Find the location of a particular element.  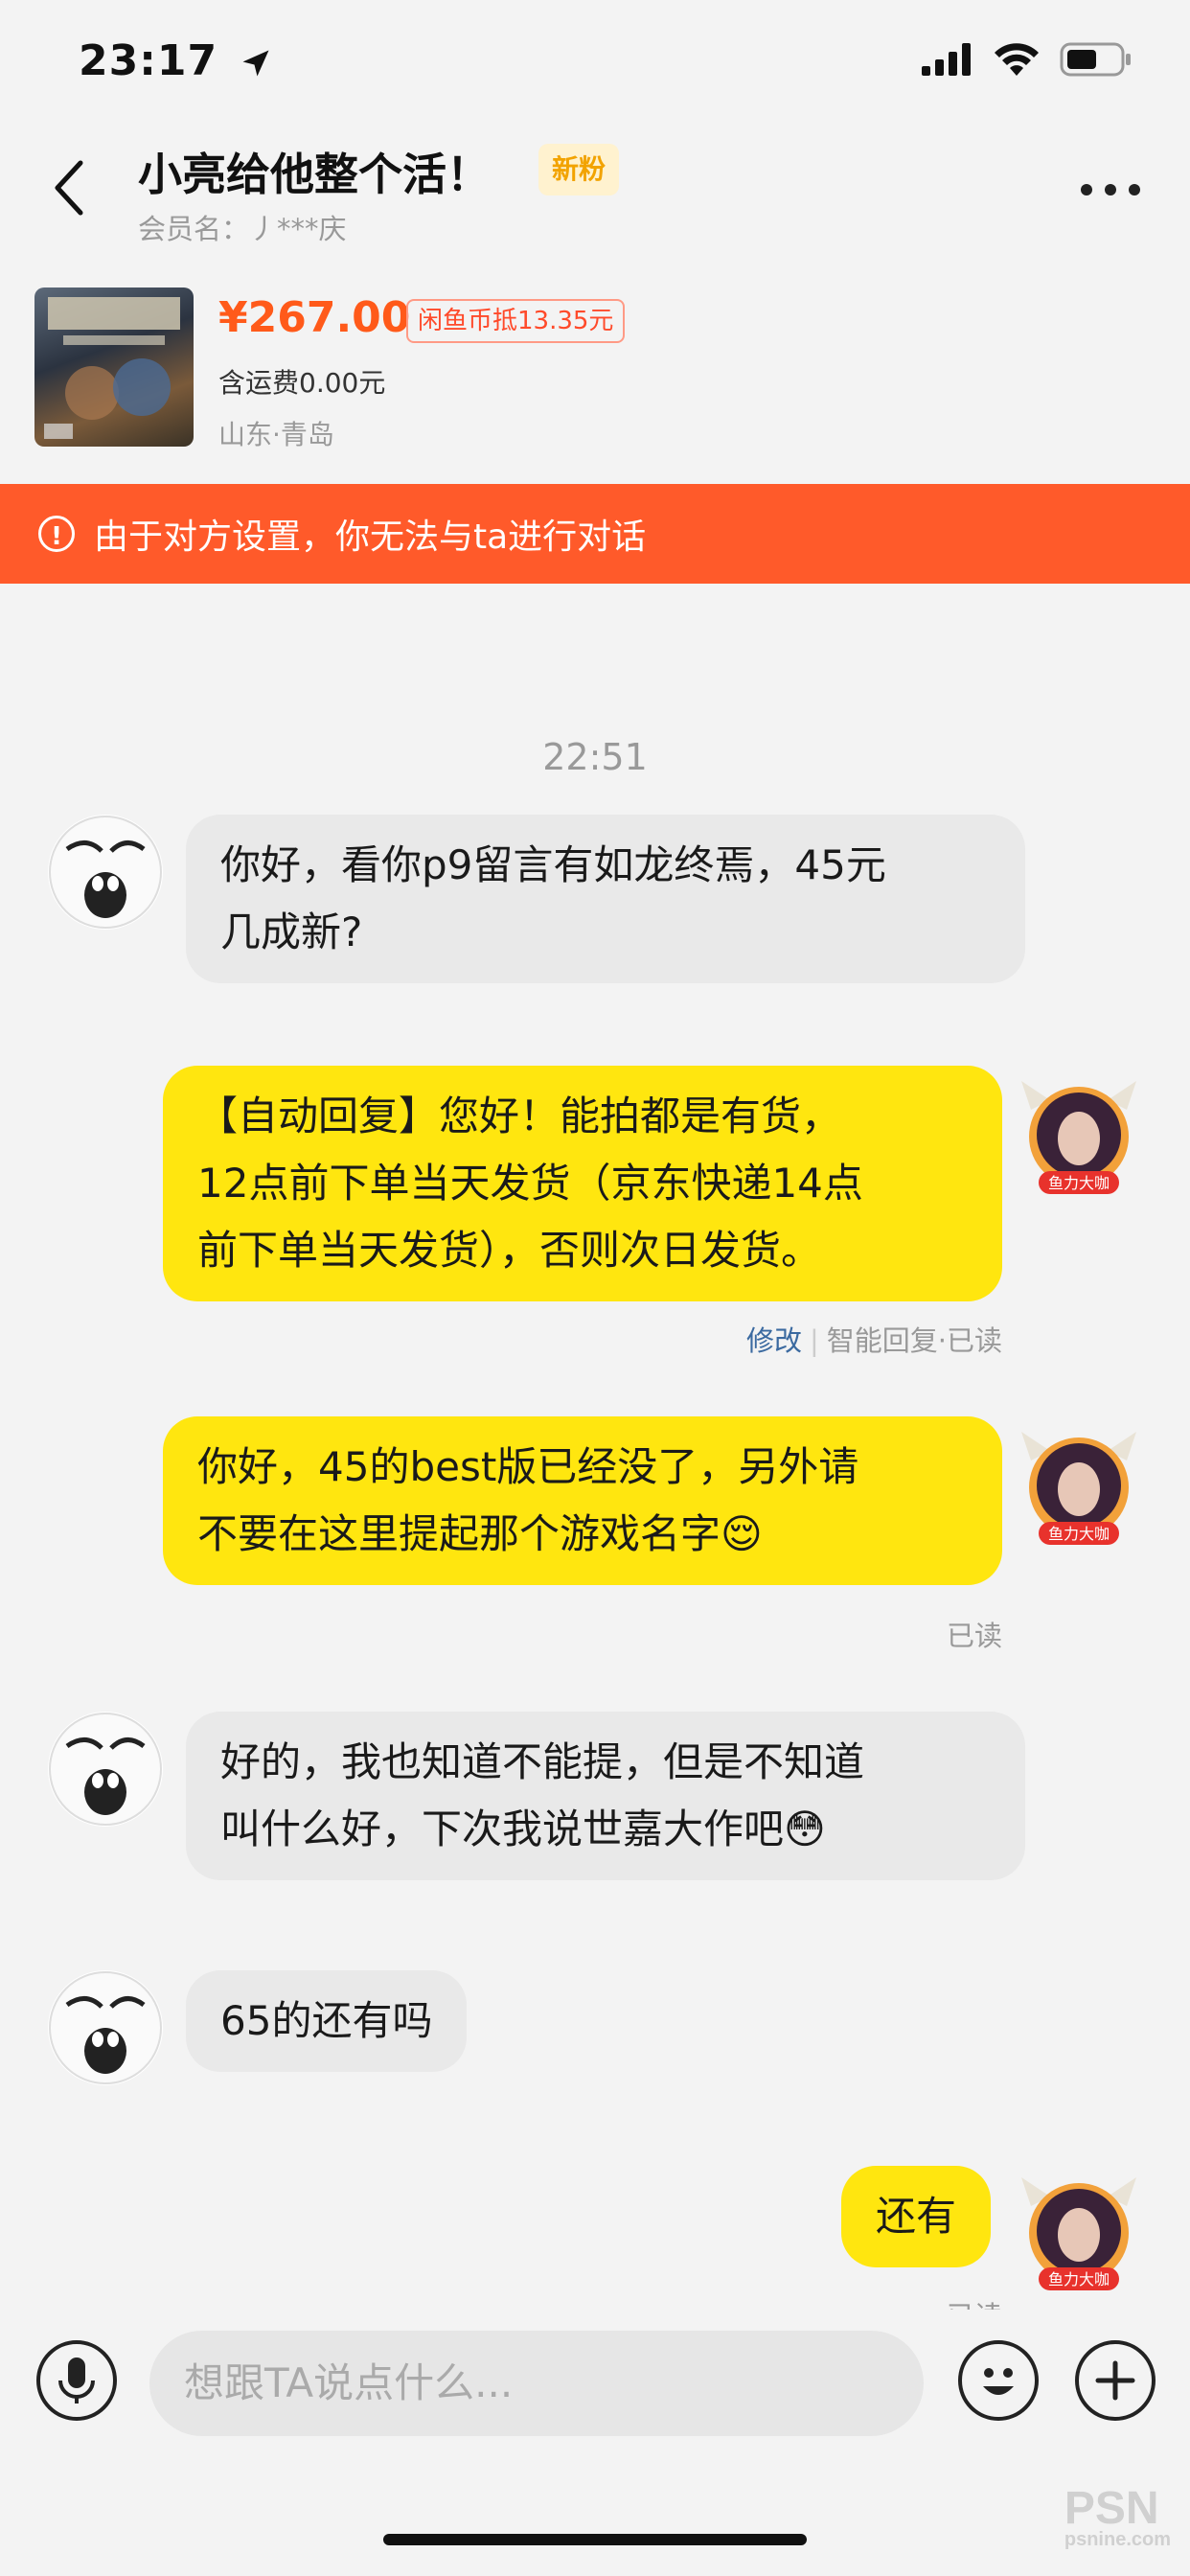

message-line: 【自动回复】您好！能拍都是有货， is located at coordinates (519, 1115).